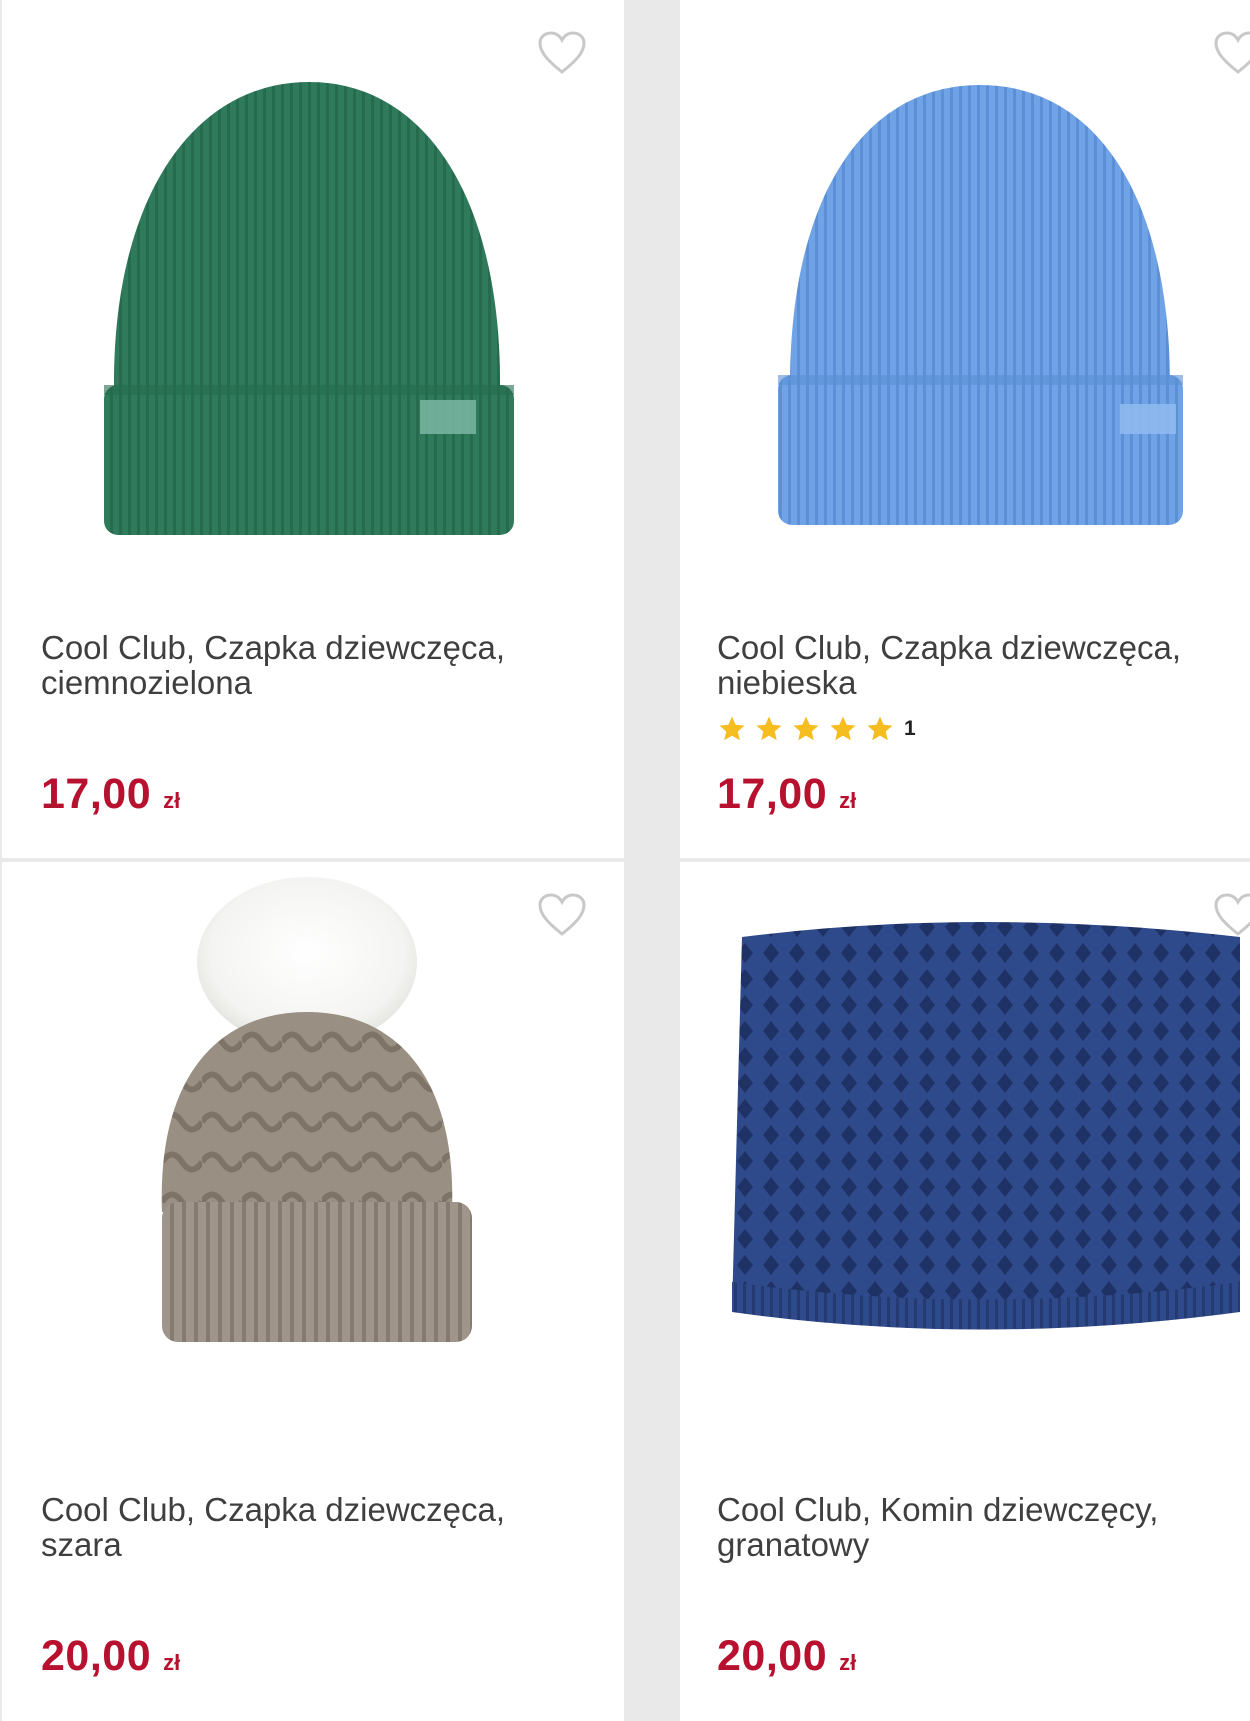 The height and width of the screenshot is (1721, 1250). What do you see at coordinates (983, 665) in the screenshot?
I see `product-title: Cool Club, Czapka dziewczęca, niebieska` at bounding box center [983, 665].